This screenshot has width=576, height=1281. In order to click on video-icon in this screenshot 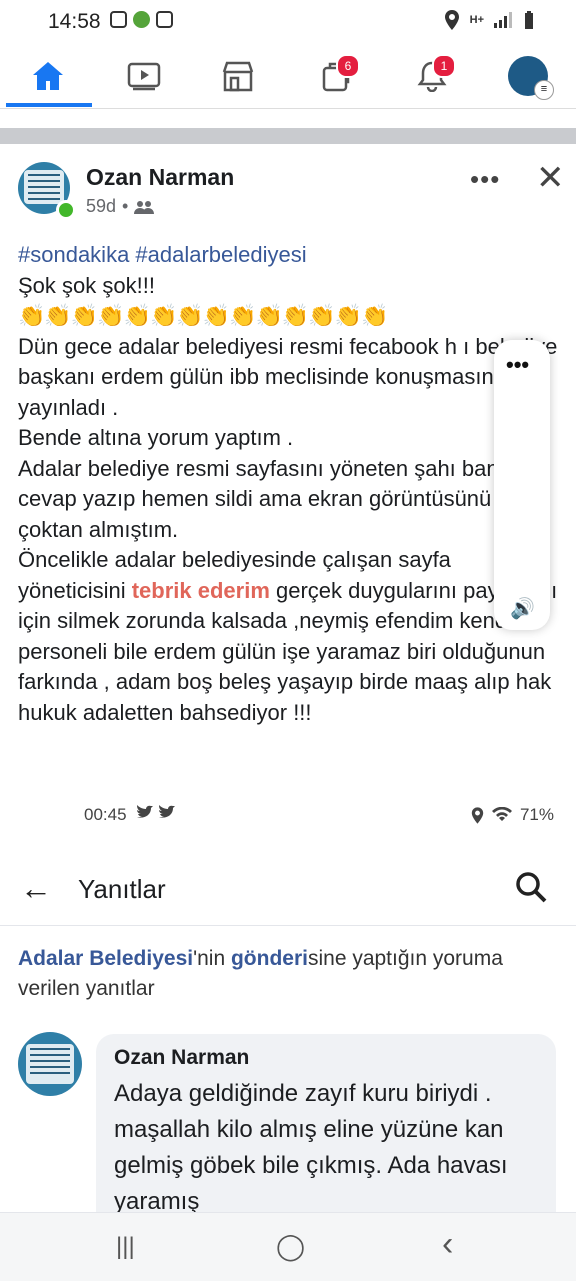, I will do `click(144, 76)`.